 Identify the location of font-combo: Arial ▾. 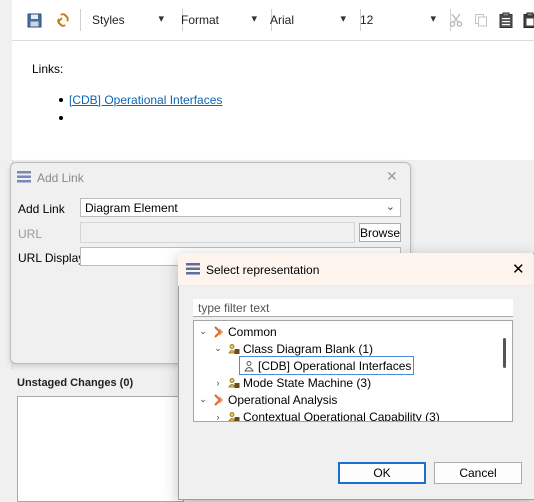
(311, 20).